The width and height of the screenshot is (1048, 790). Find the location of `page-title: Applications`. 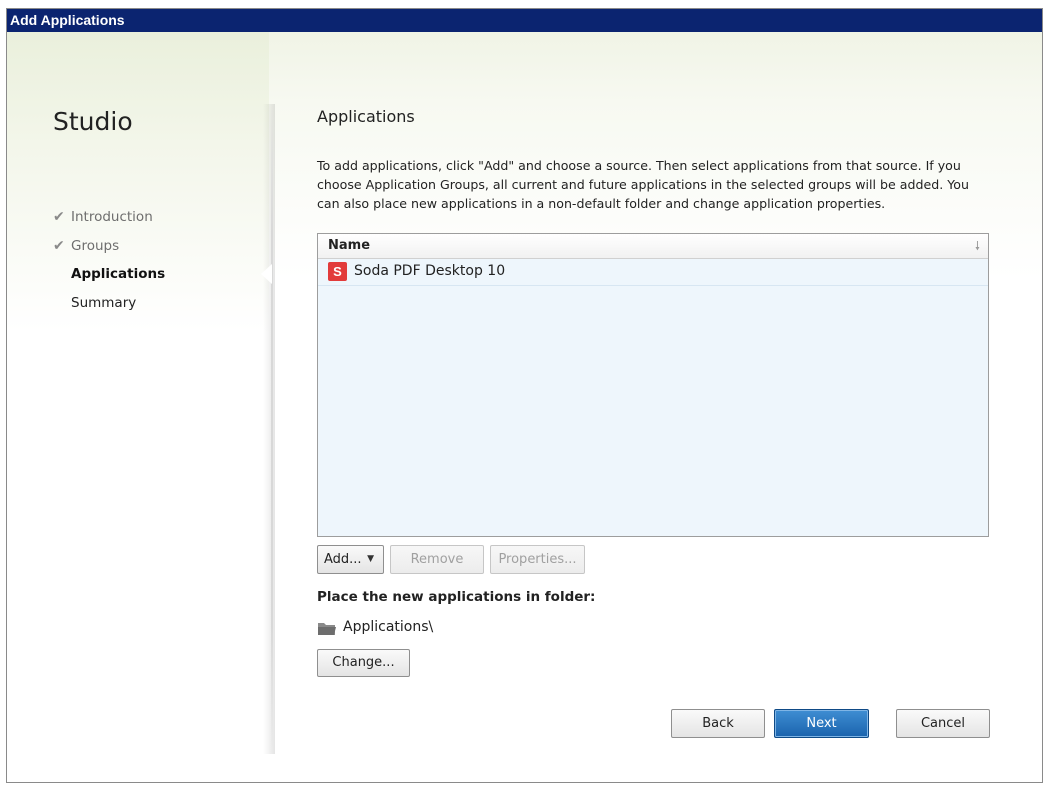

page-title: Applications is located at coordinates (366, 116).